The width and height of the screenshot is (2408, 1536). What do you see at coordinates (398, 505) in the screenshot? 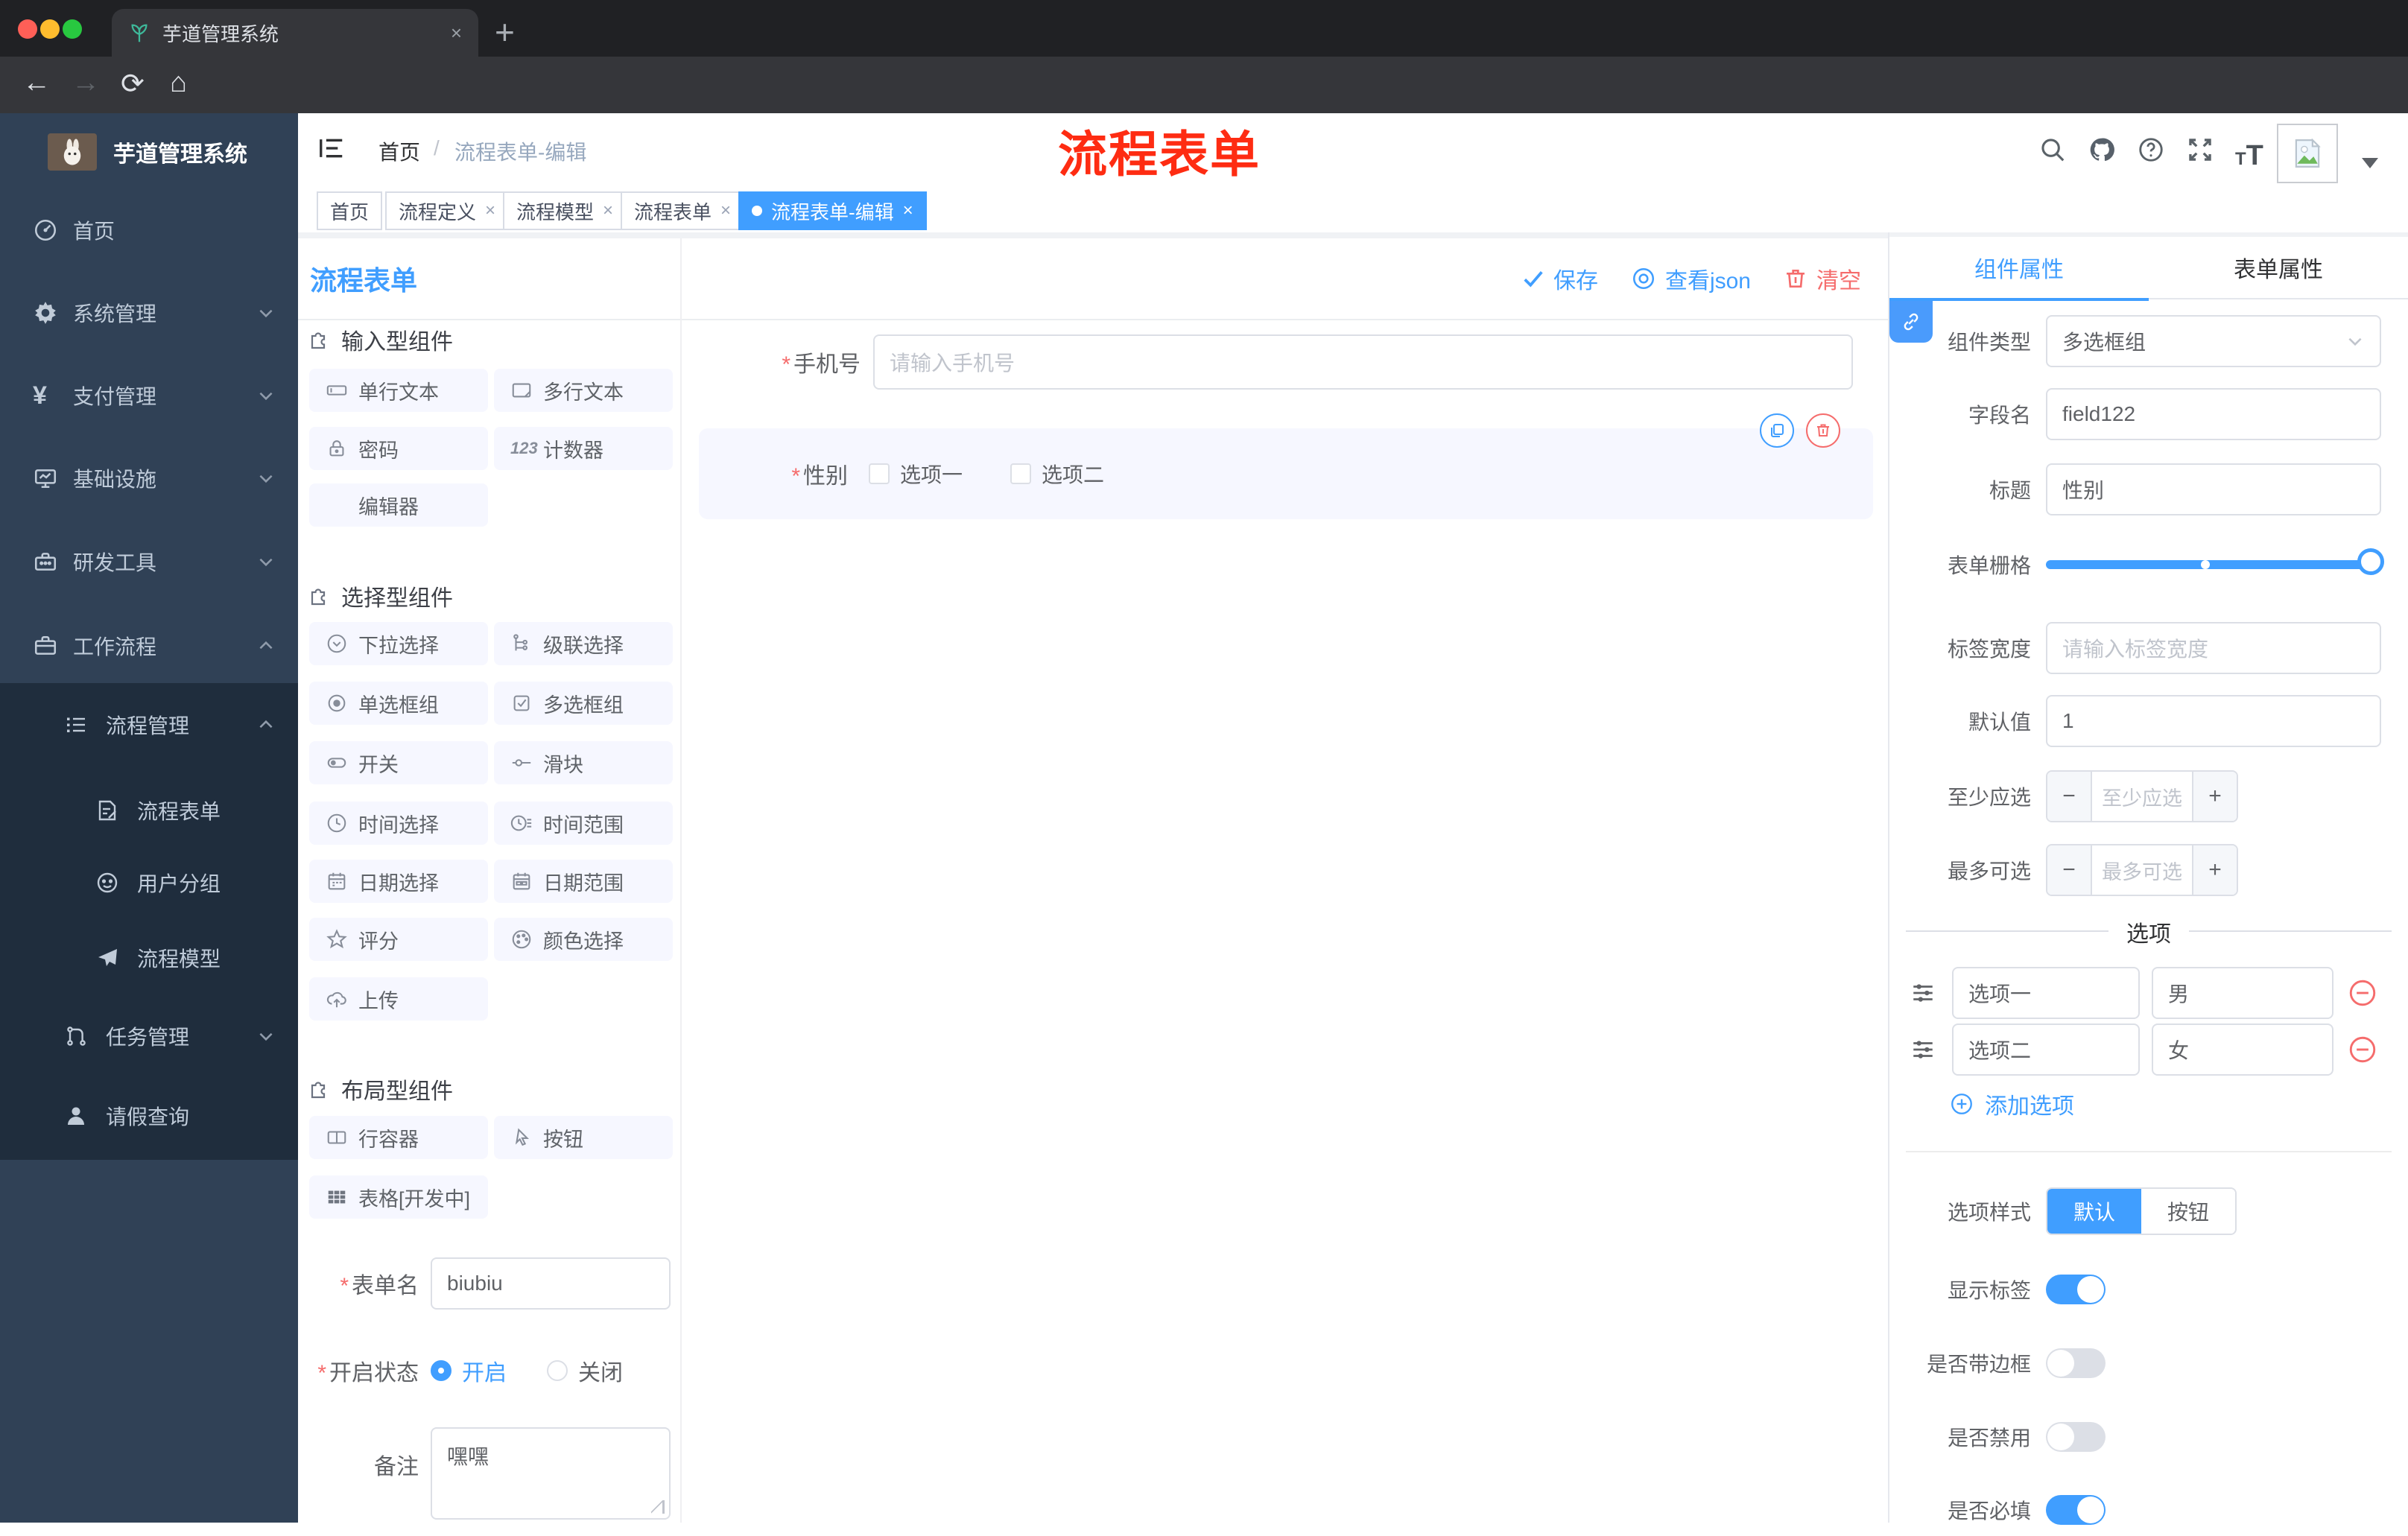
I see `chip-editor: 编辑器` at bounding box center [398, 505].